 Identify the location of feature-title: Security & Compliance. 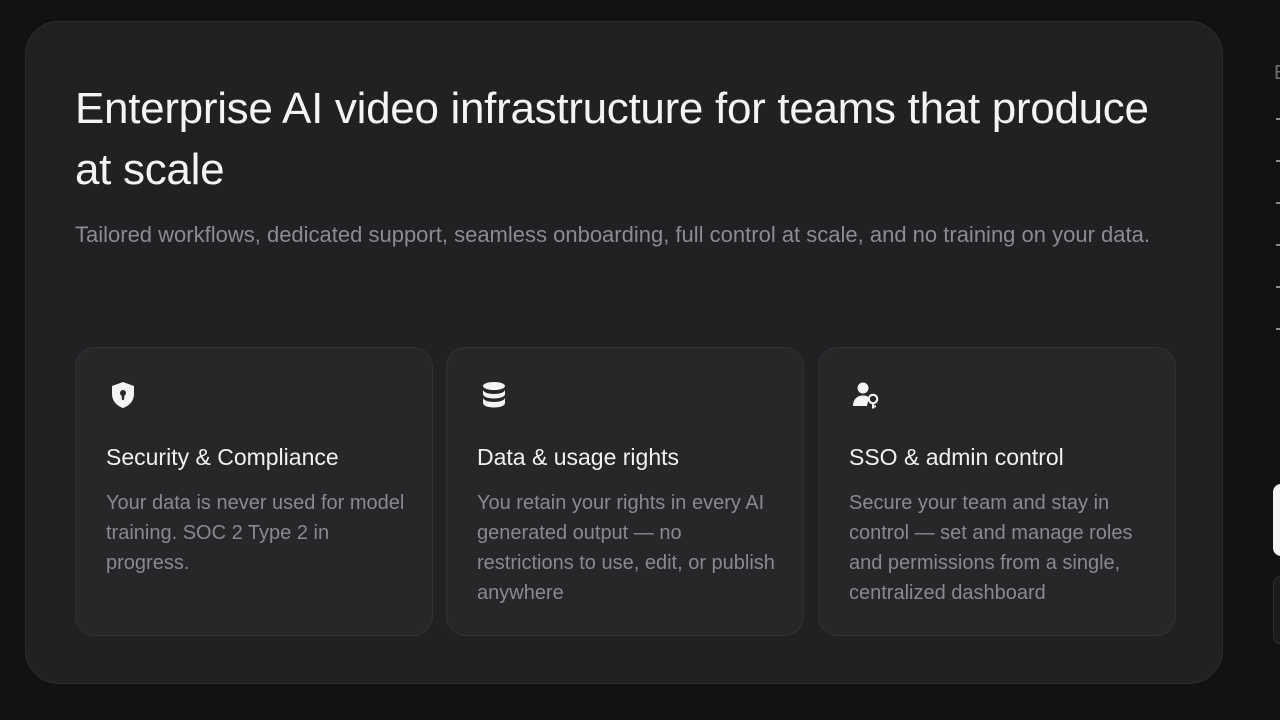
(222, 457).